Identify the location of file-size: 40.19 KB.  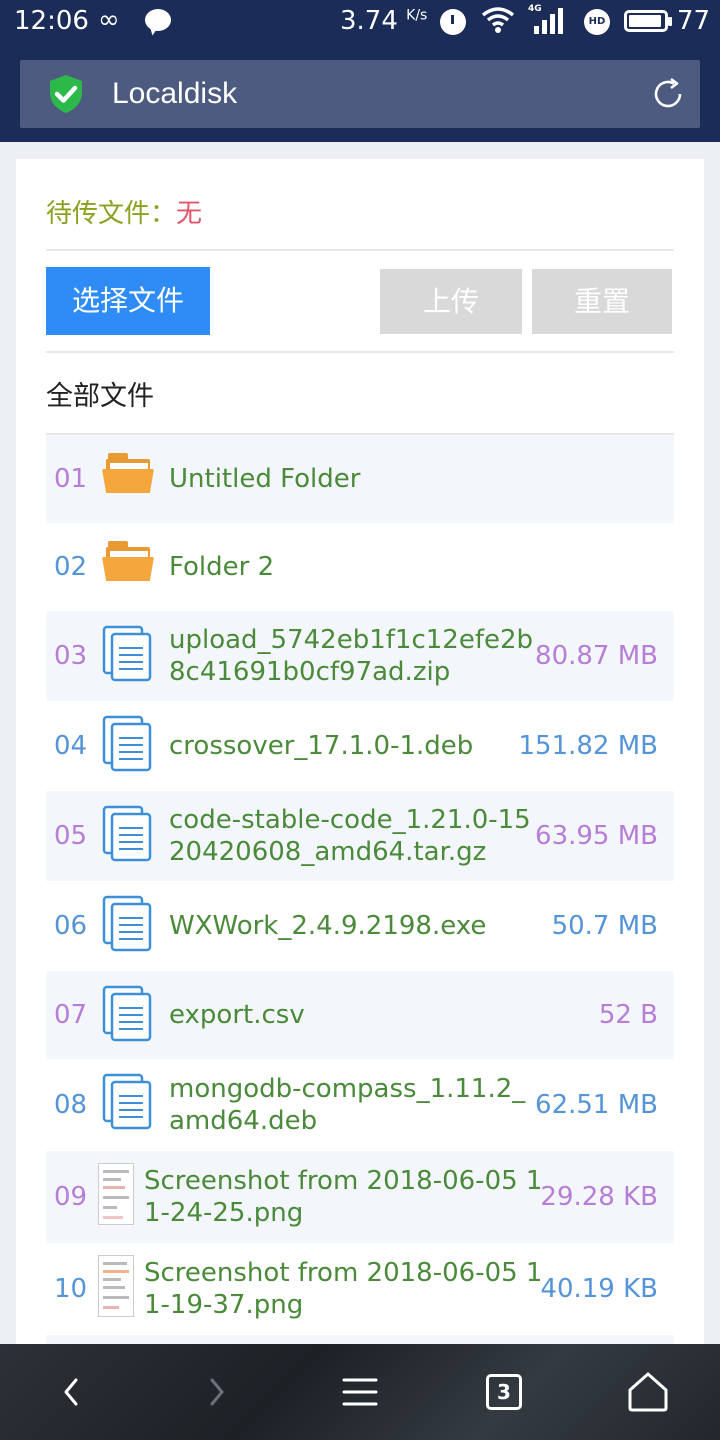
(599, 1289).